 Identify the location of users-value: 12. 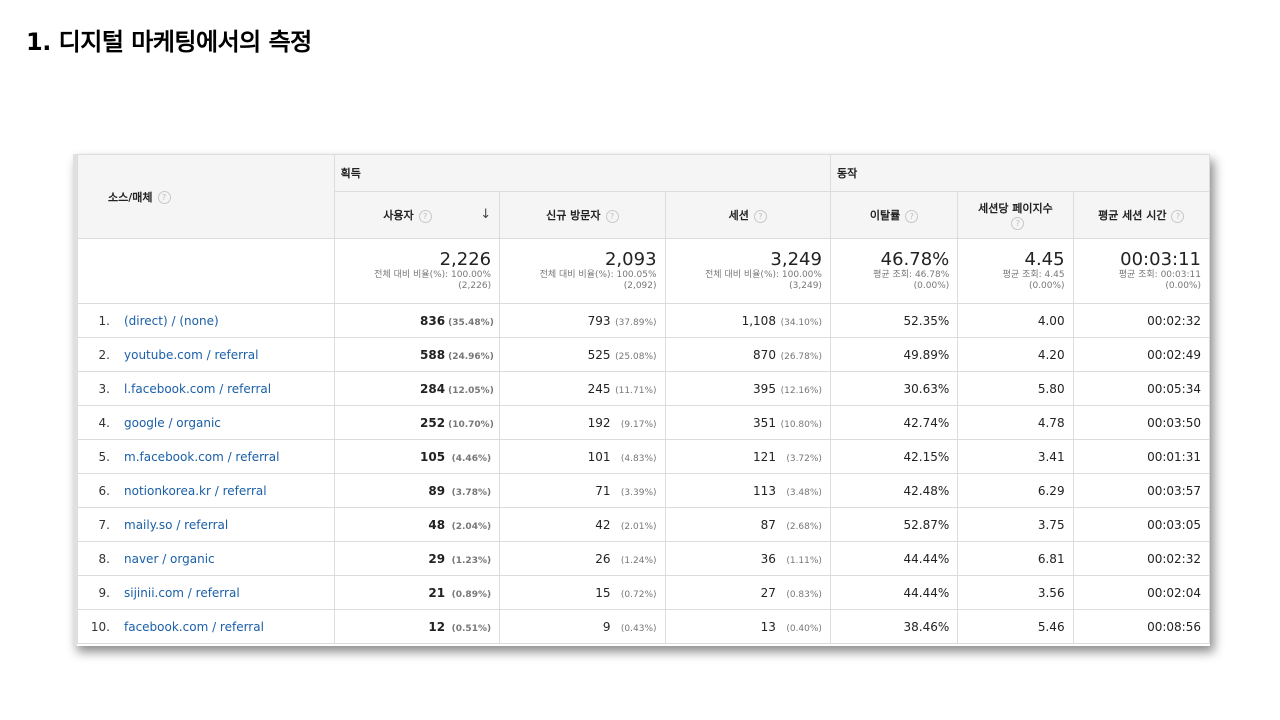
(437, 626).